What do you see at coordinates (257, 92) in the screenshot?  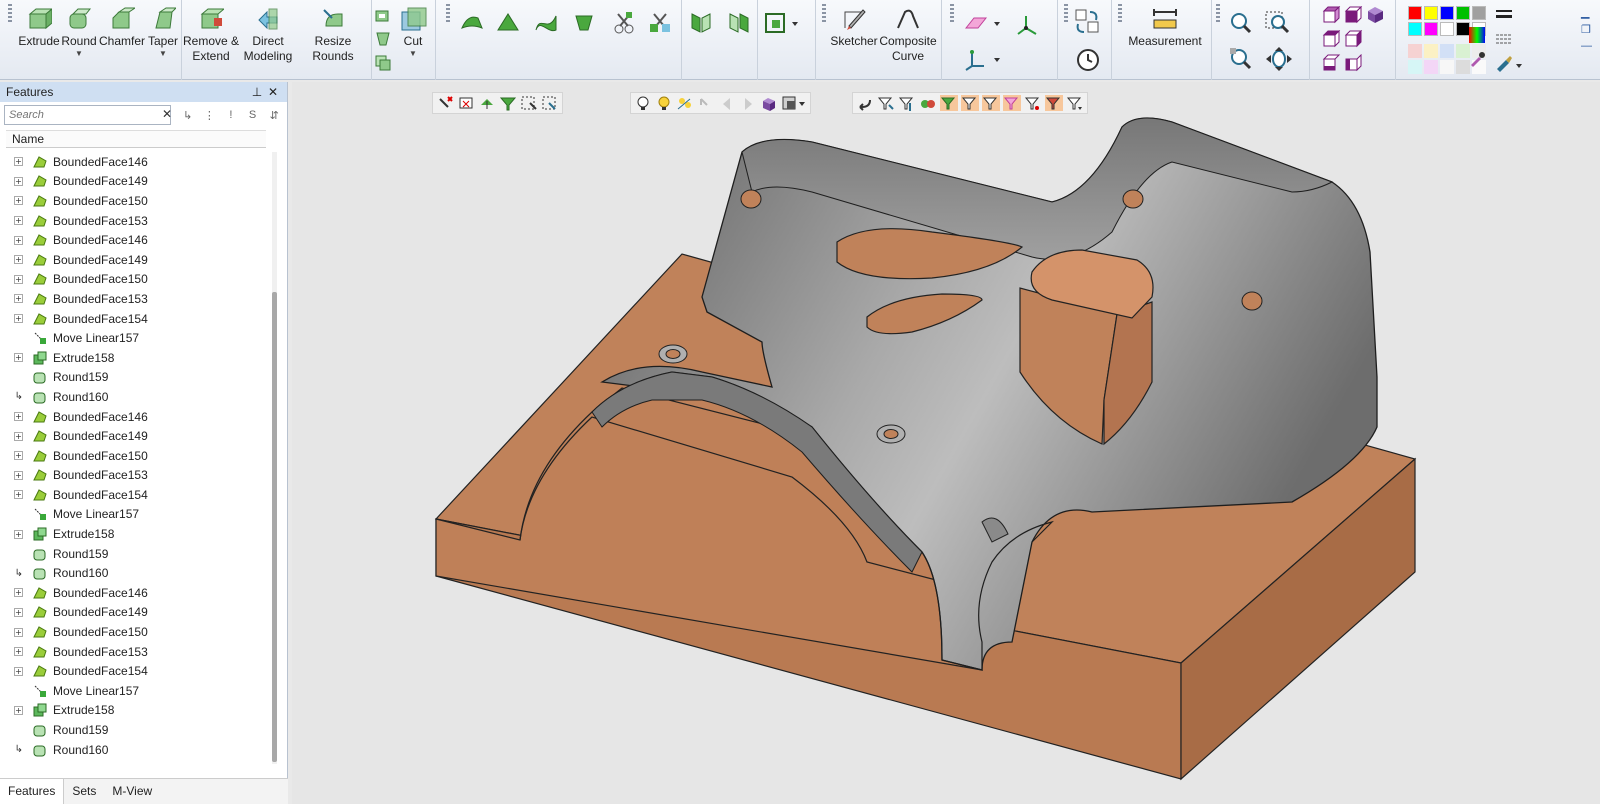 I see `pin-icon: ⊥` at bounding box center [257, 92].